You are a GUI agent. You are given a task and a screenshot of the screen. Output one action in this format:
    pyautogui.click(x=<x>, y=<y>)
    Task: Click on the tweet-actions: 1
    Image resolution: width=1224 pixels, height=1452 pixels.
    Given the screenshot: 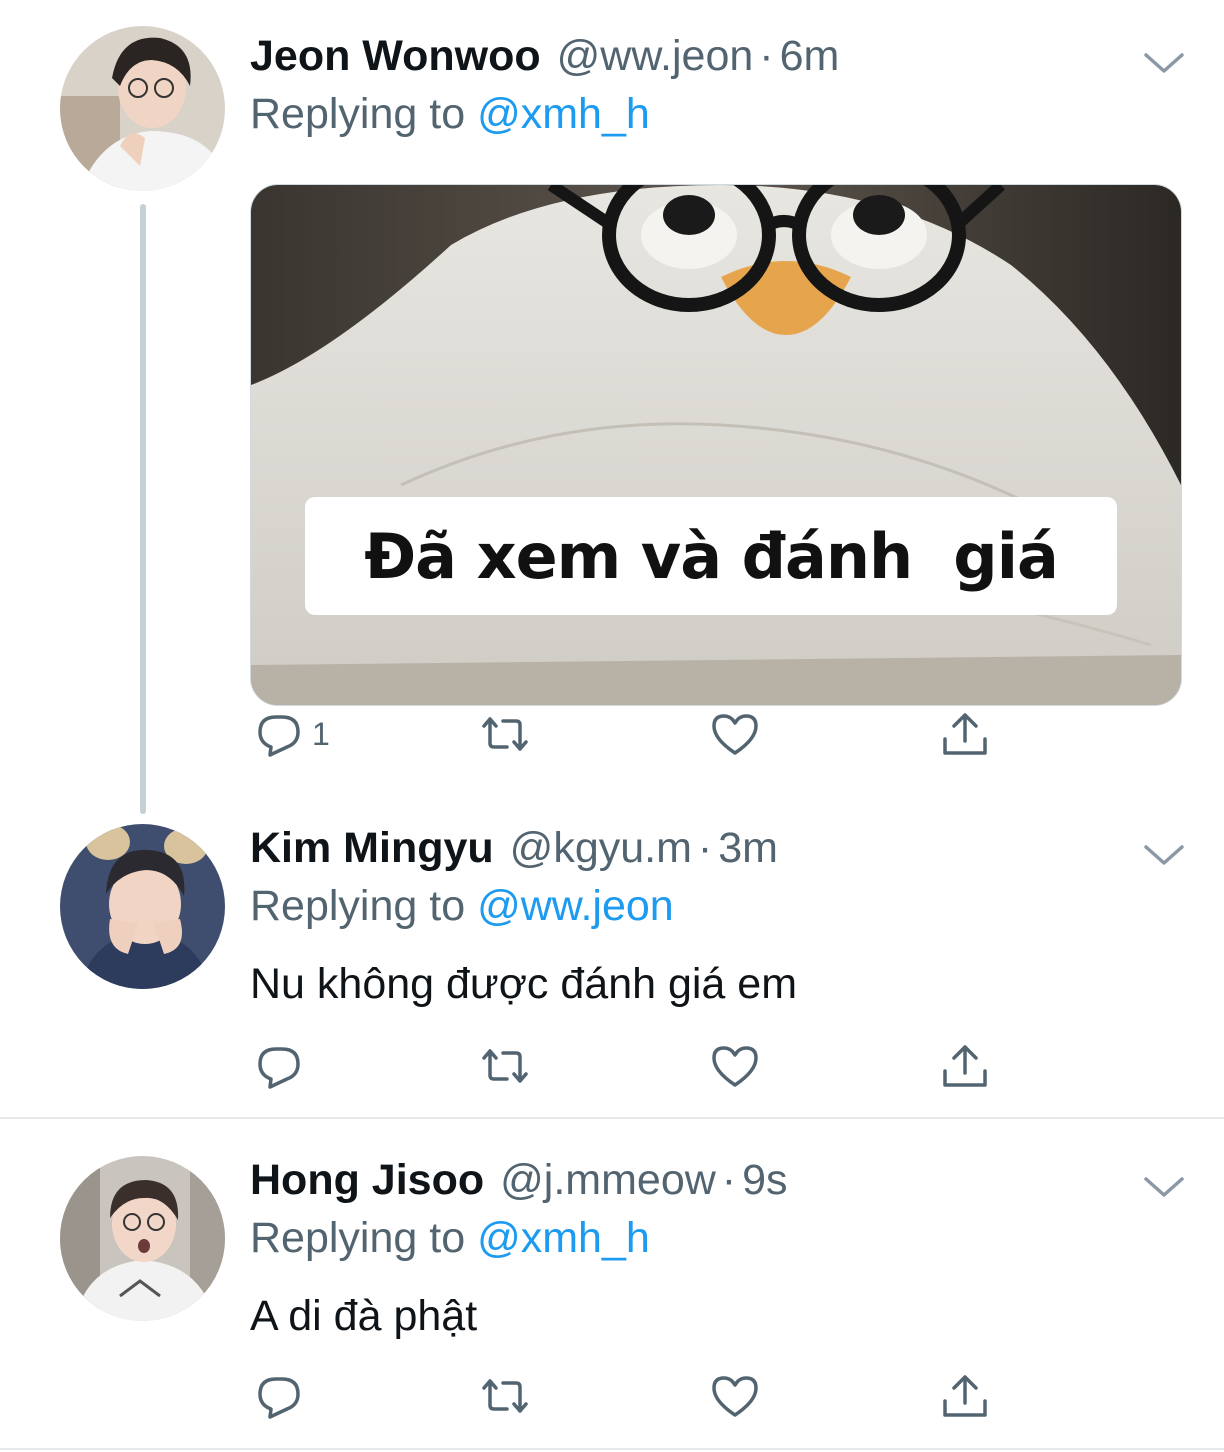 What is the action you would take?
    pyautogui.click(x=630, y=734)
    